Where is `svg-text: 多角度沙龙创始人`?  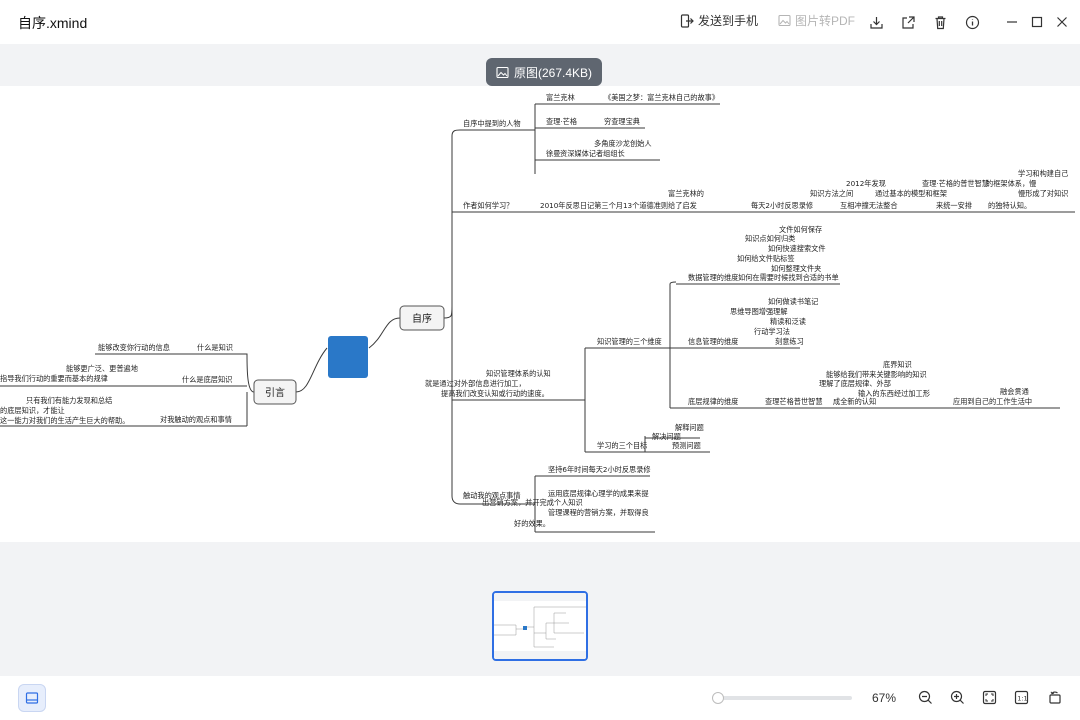 svg-text: 多角度沙龙创始人 is located at coordinates (623, 143).